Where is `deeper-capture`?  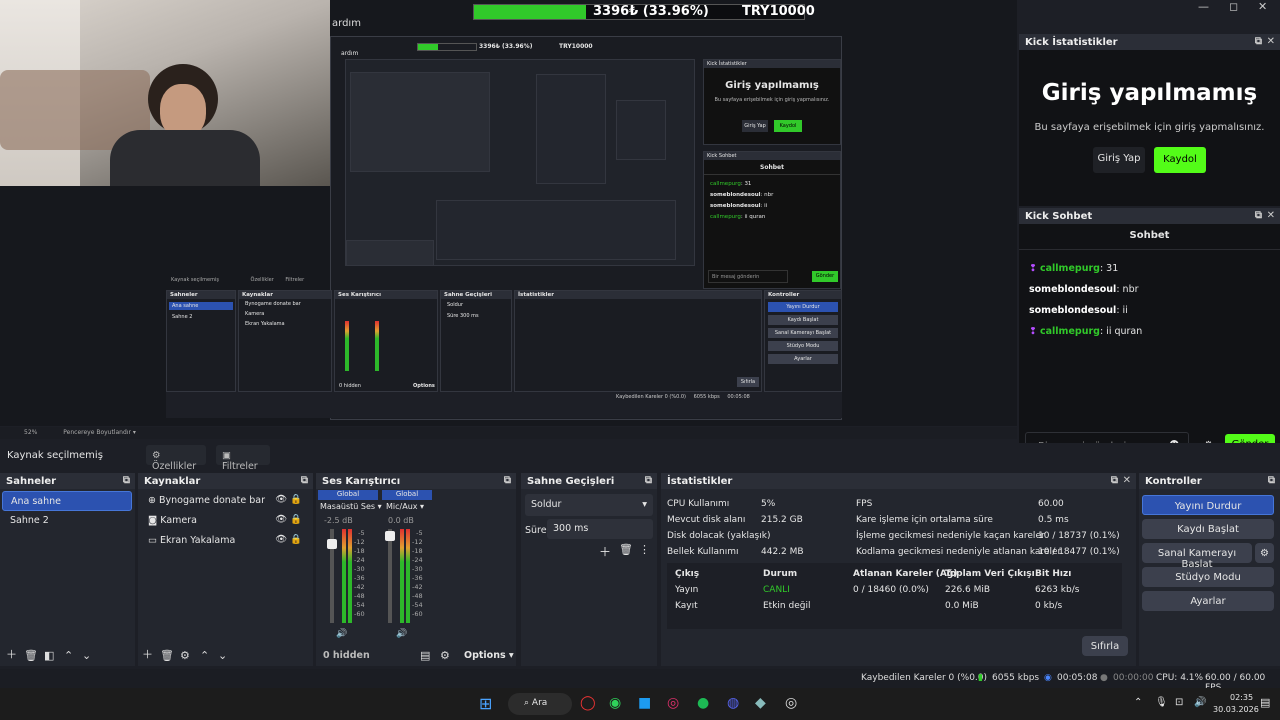 deeper-capture is located at coordinates (520, 162).